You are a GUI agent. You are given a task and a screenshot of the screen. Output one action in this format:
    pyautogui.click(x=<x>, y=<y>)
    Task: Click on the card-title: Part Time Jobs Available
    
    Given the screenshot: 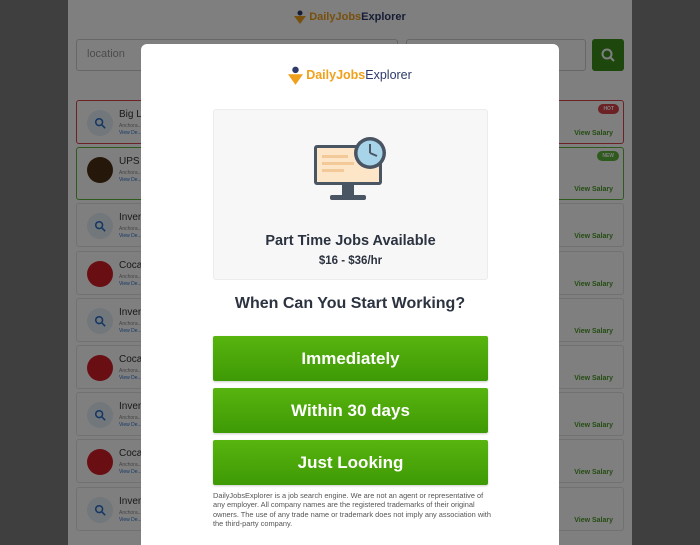 What is the action you would take?
    pyautogui.click(x=350, y=241)
    